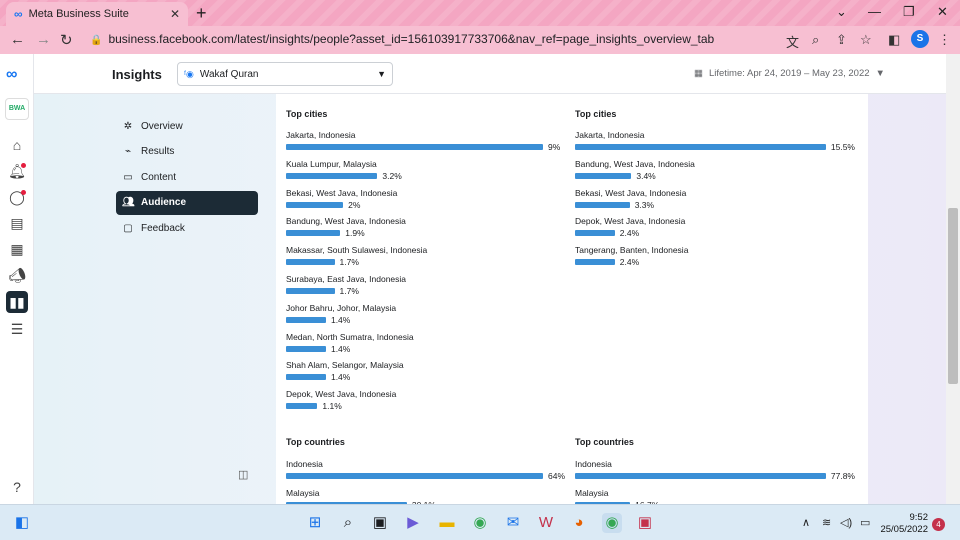 This screenshot has width=960, height=540. Describe the element at coordinates (880, 73) in the screenshot. I see `caret-down-icon: ▼` at that location.